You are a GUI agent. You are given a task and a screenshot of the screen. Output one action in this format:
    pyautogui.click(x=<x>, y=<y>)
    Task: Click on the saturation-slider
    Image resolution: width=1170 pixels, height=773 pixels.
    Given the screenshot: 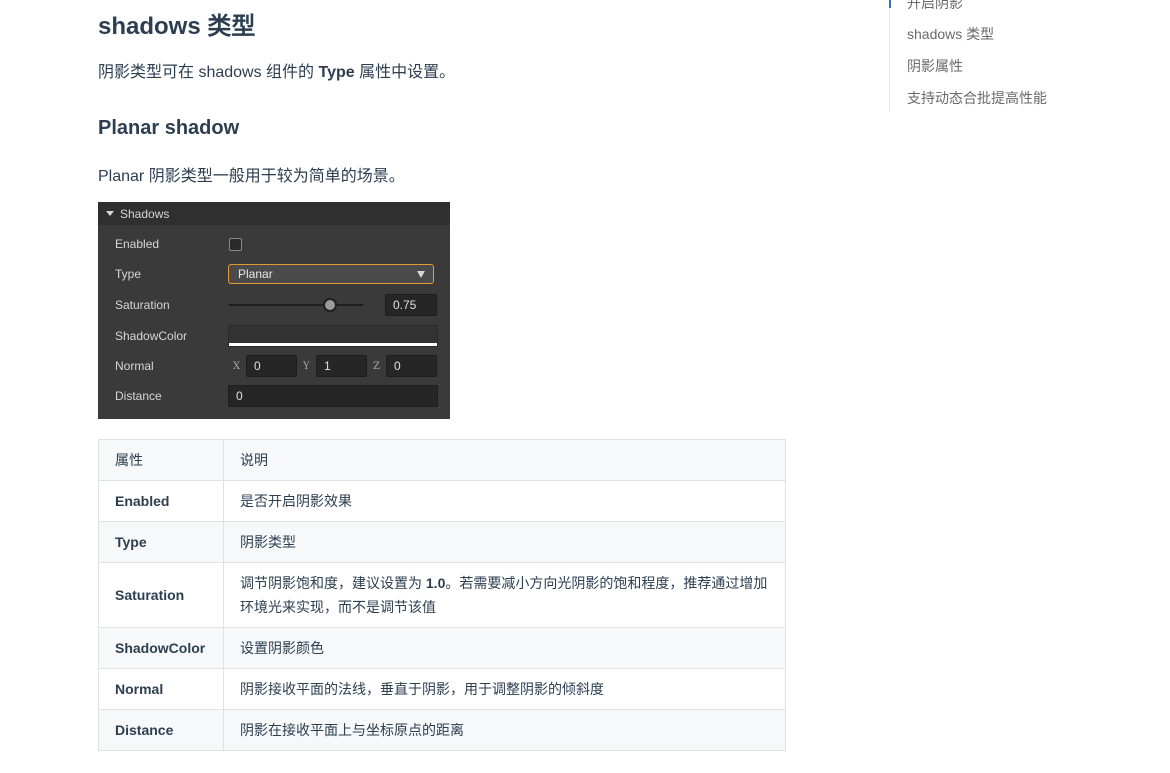 What is the action you would take?
    pyautogui.click(x=296, y=305)
    